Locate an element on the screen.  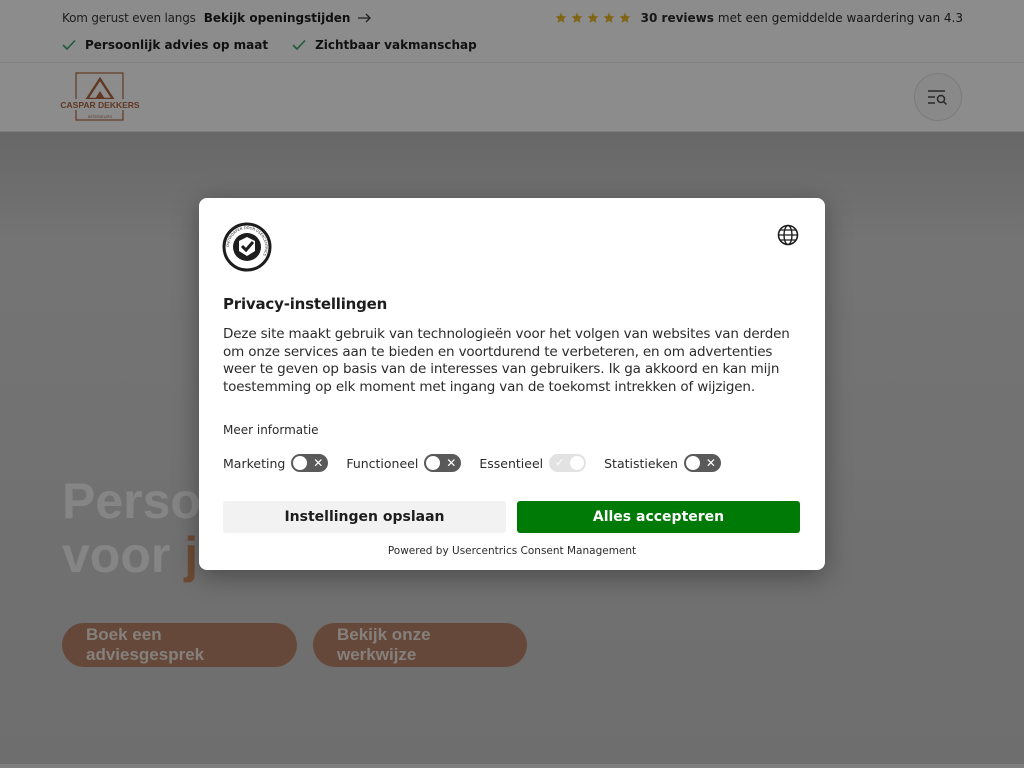
essentieel-switch: ✓ is located at coordinates (568, 463).